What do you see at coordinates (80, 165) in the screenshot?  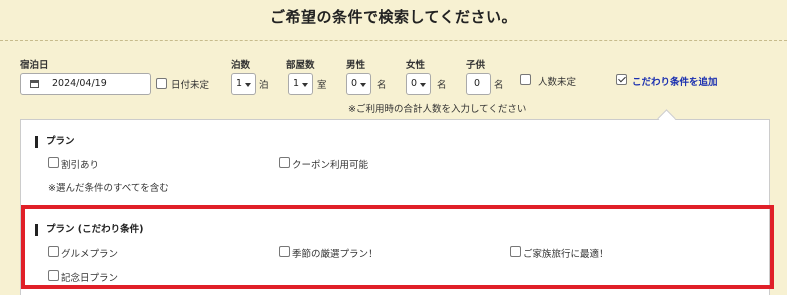 I see `plan-option-label: 割引あり` at bounding box center [80, 165].